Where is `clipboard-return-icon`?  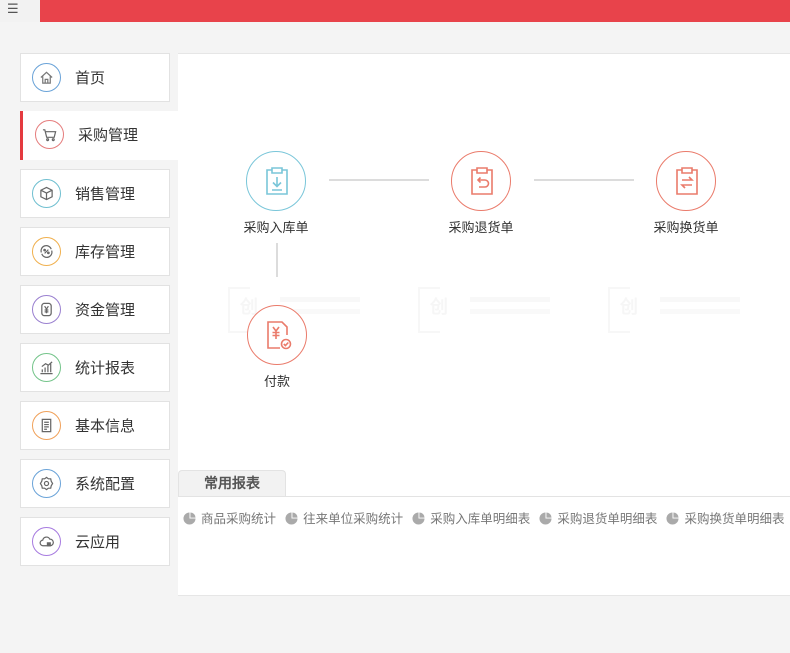
clipboard-return-icon is located at coordinates (481, 181).